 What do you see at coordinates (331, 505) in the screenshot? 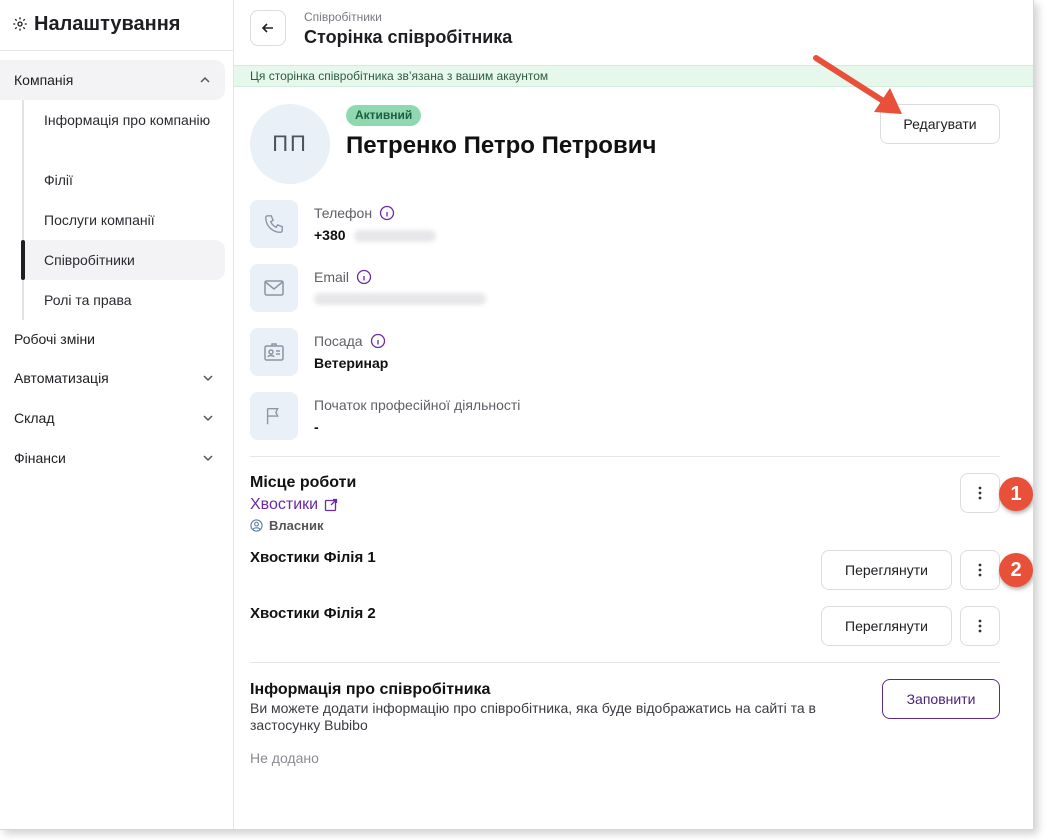
I see `external-link-icon` at bounding box center [331, 505].